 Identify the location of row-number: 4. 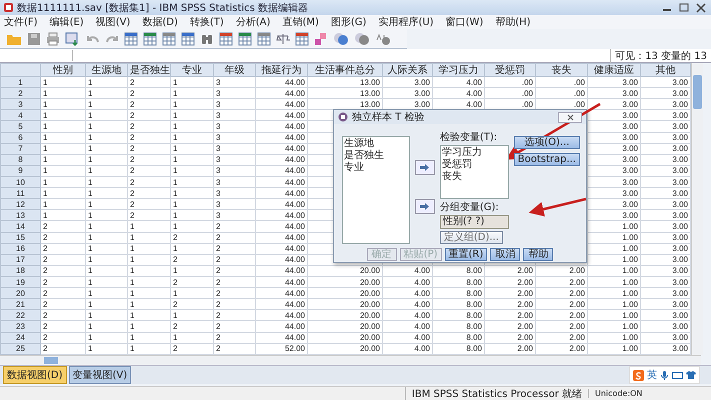
(20, 115).